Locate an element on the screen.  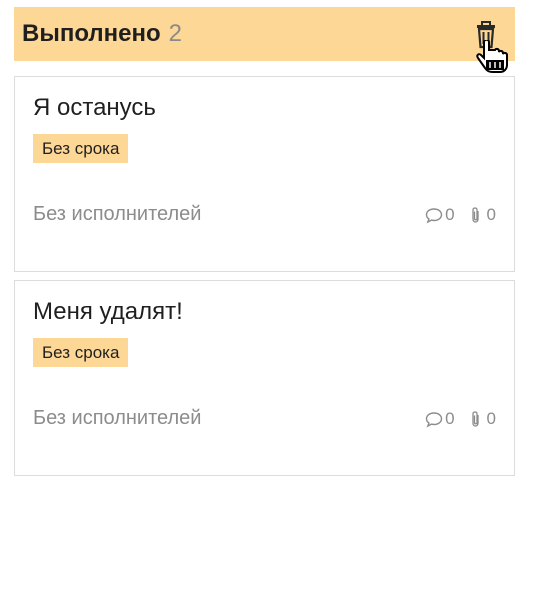
delete-column-button is located at coordinates (486, 35).